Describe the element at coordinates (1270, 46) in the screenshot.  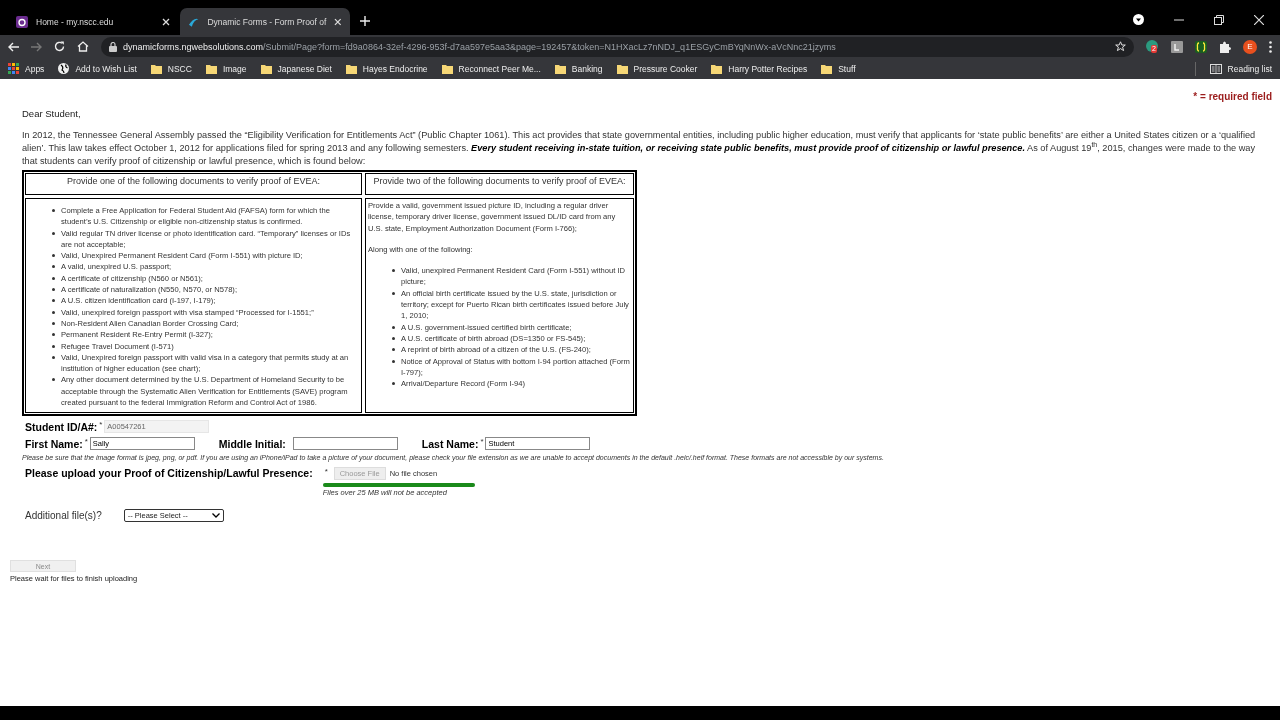
I see `menu-icon` at that location.